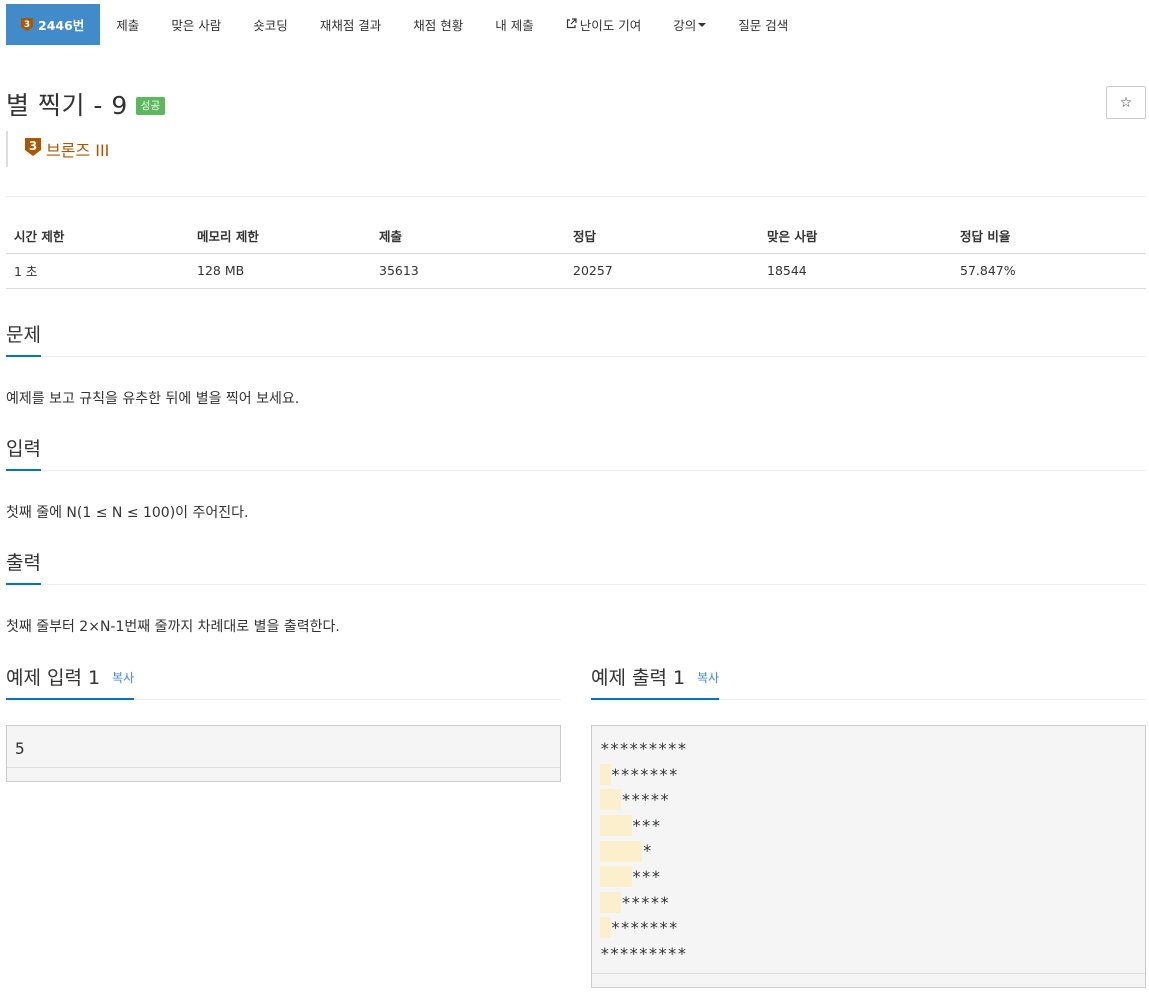  I want to click on output-header: 출력, so click(576, 567).